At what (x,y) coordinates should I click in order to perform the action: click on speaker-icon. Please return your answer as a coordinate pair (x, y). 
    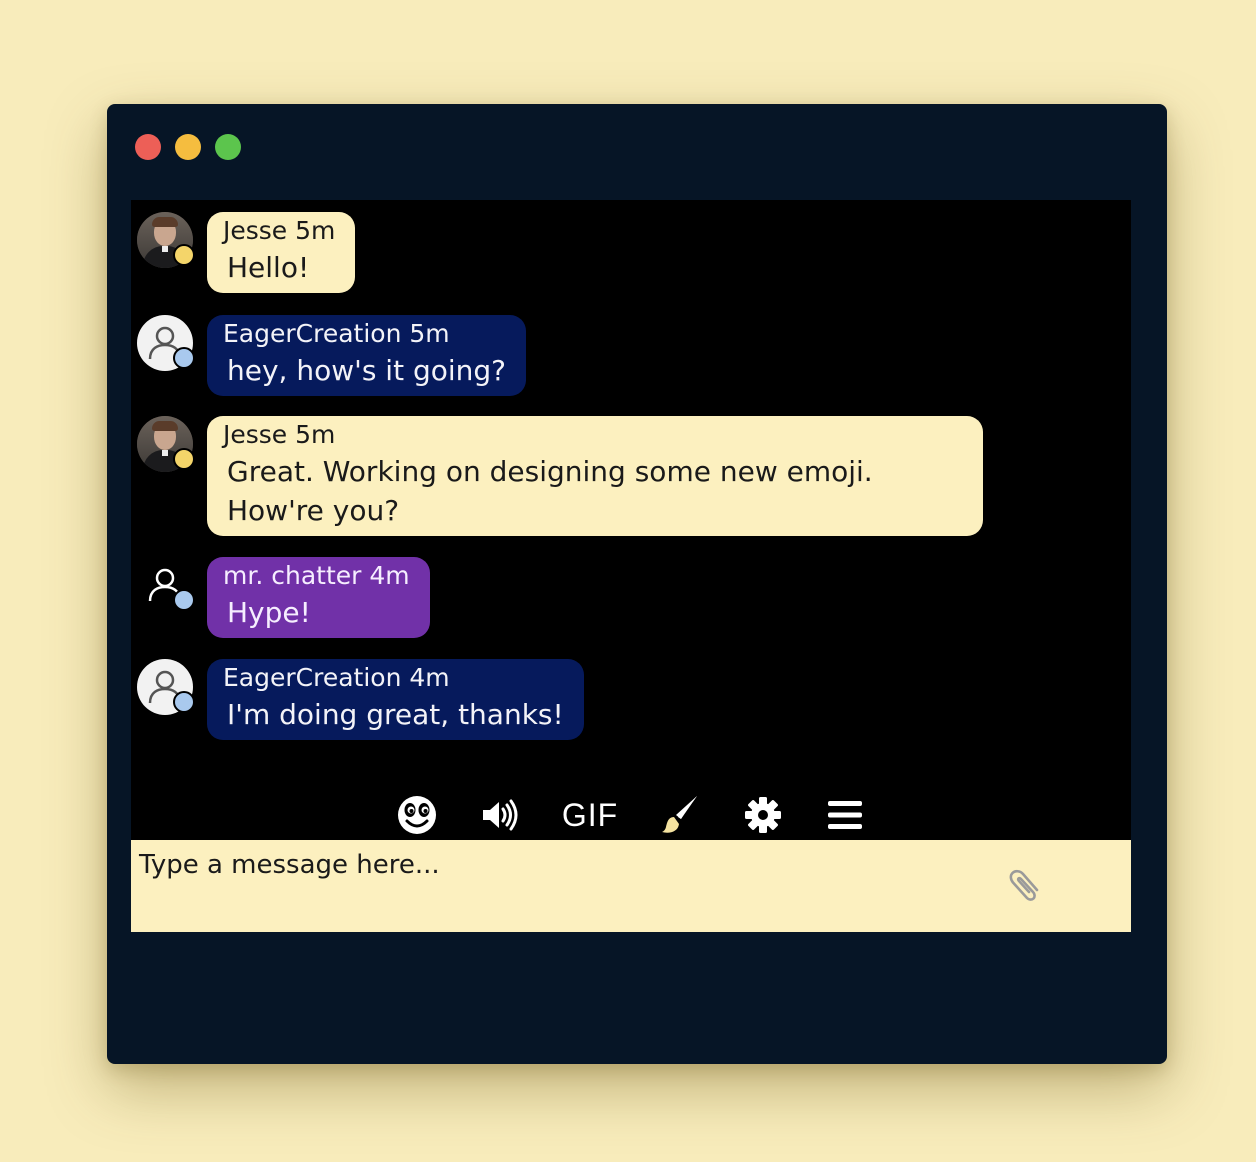
    Looking at the image, I should click on (500, 815).